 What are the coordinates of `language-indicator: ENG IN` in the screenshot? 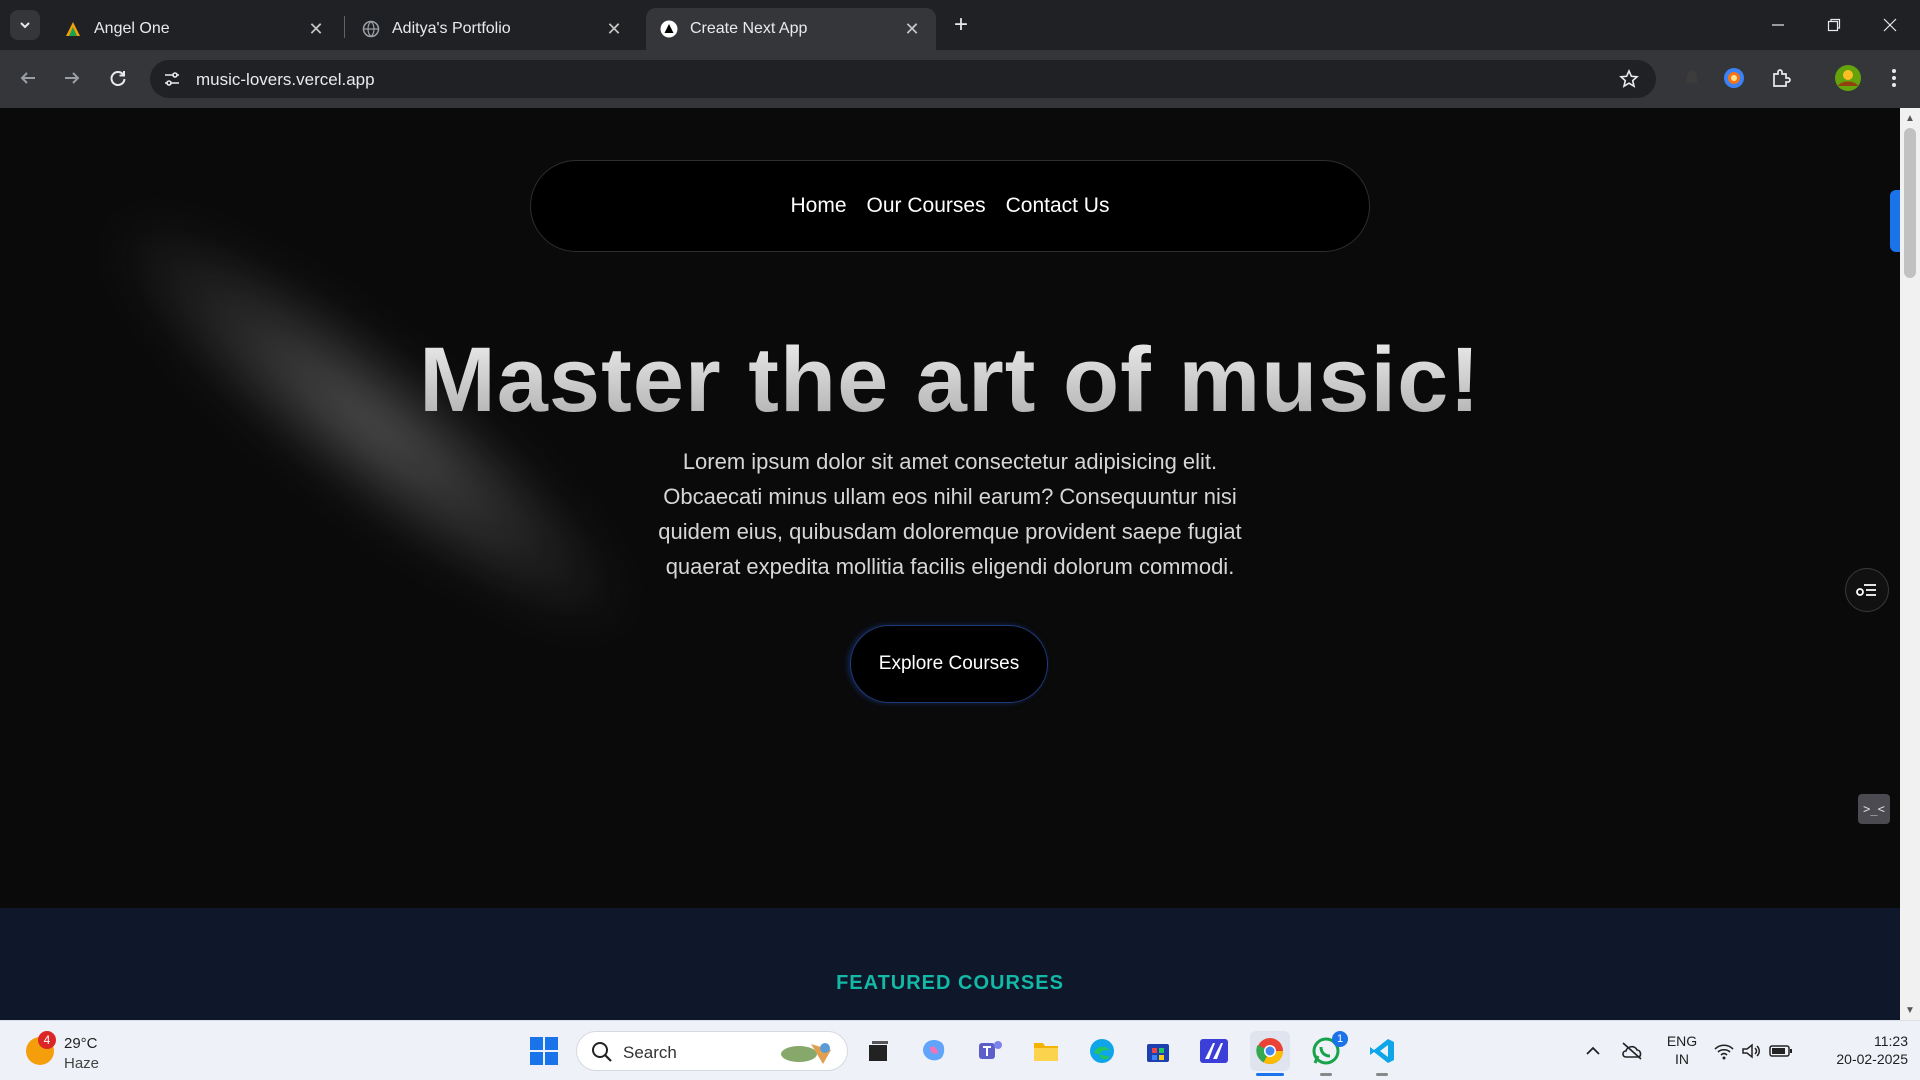 It's located at (1682, 1050).